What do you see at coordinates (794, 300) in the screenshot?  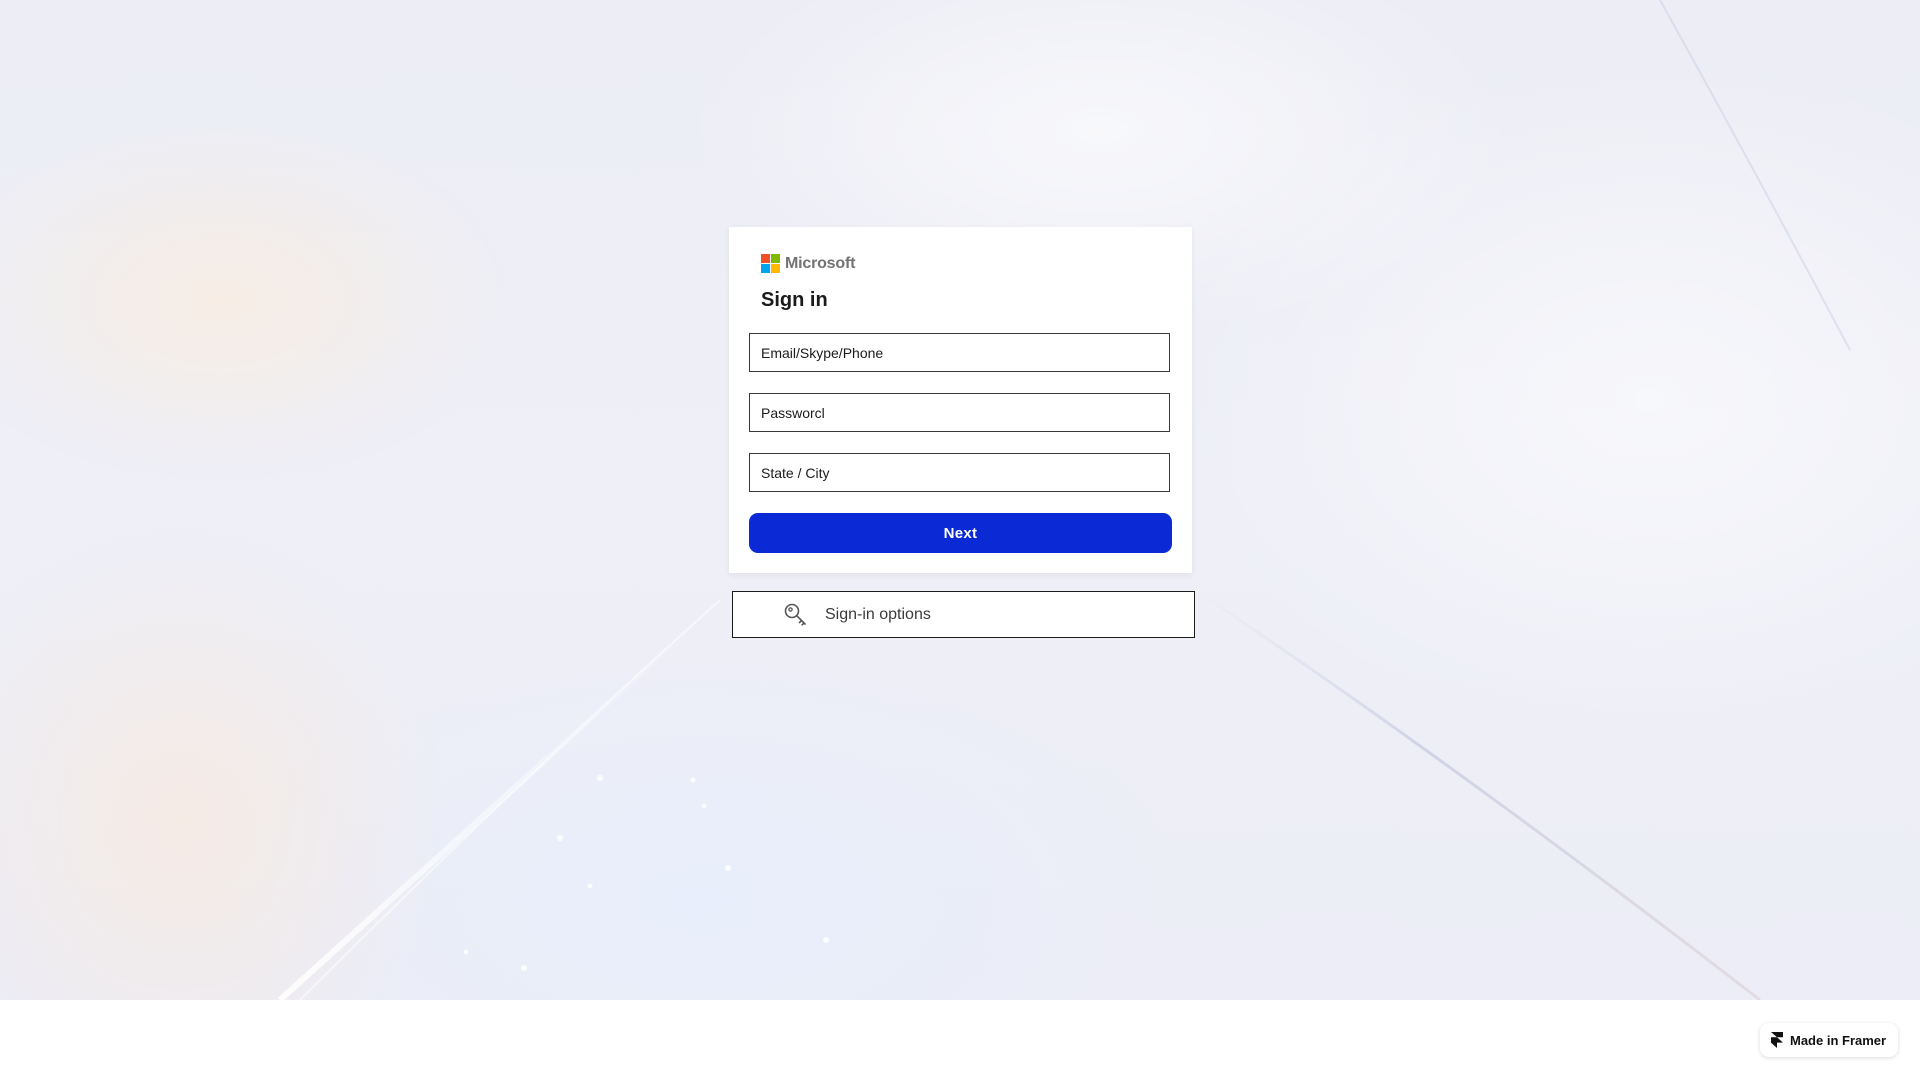 I see `page-title: Sign in` at bounding box center [794, 300].